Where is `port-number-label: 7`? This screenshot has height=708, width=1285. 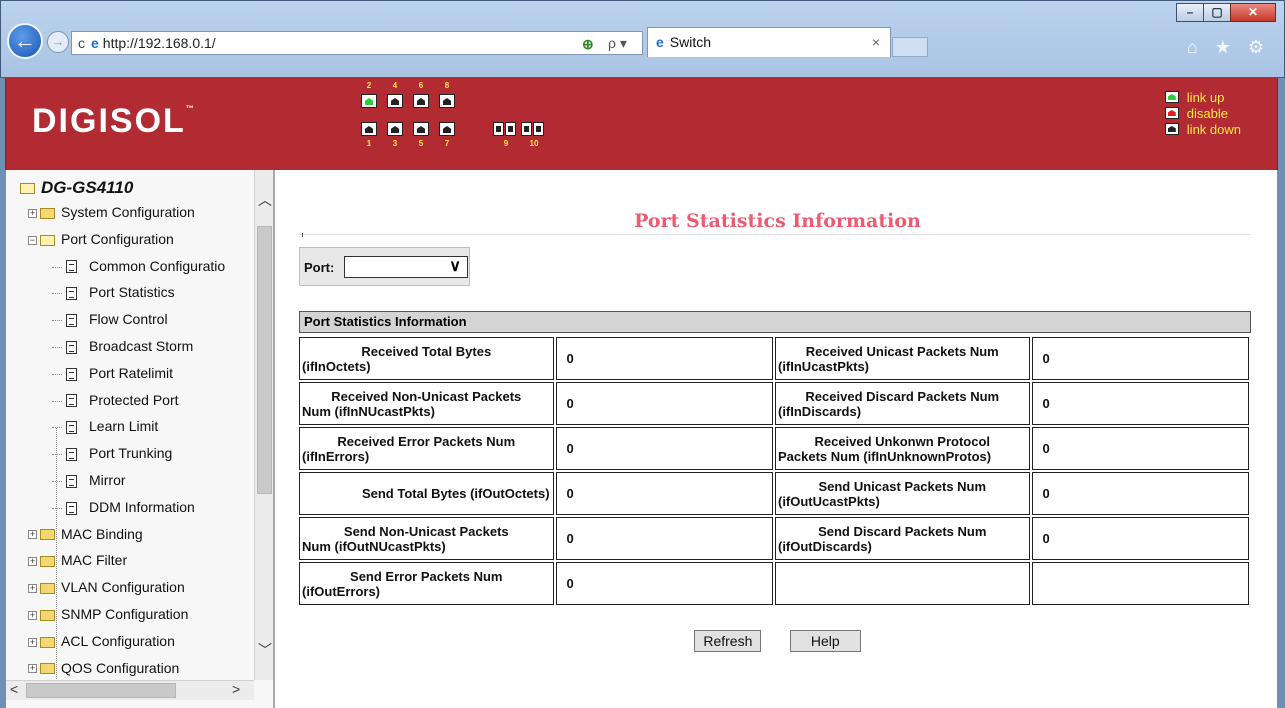
port-number-label: 7 is located at coordinates (447, 143).